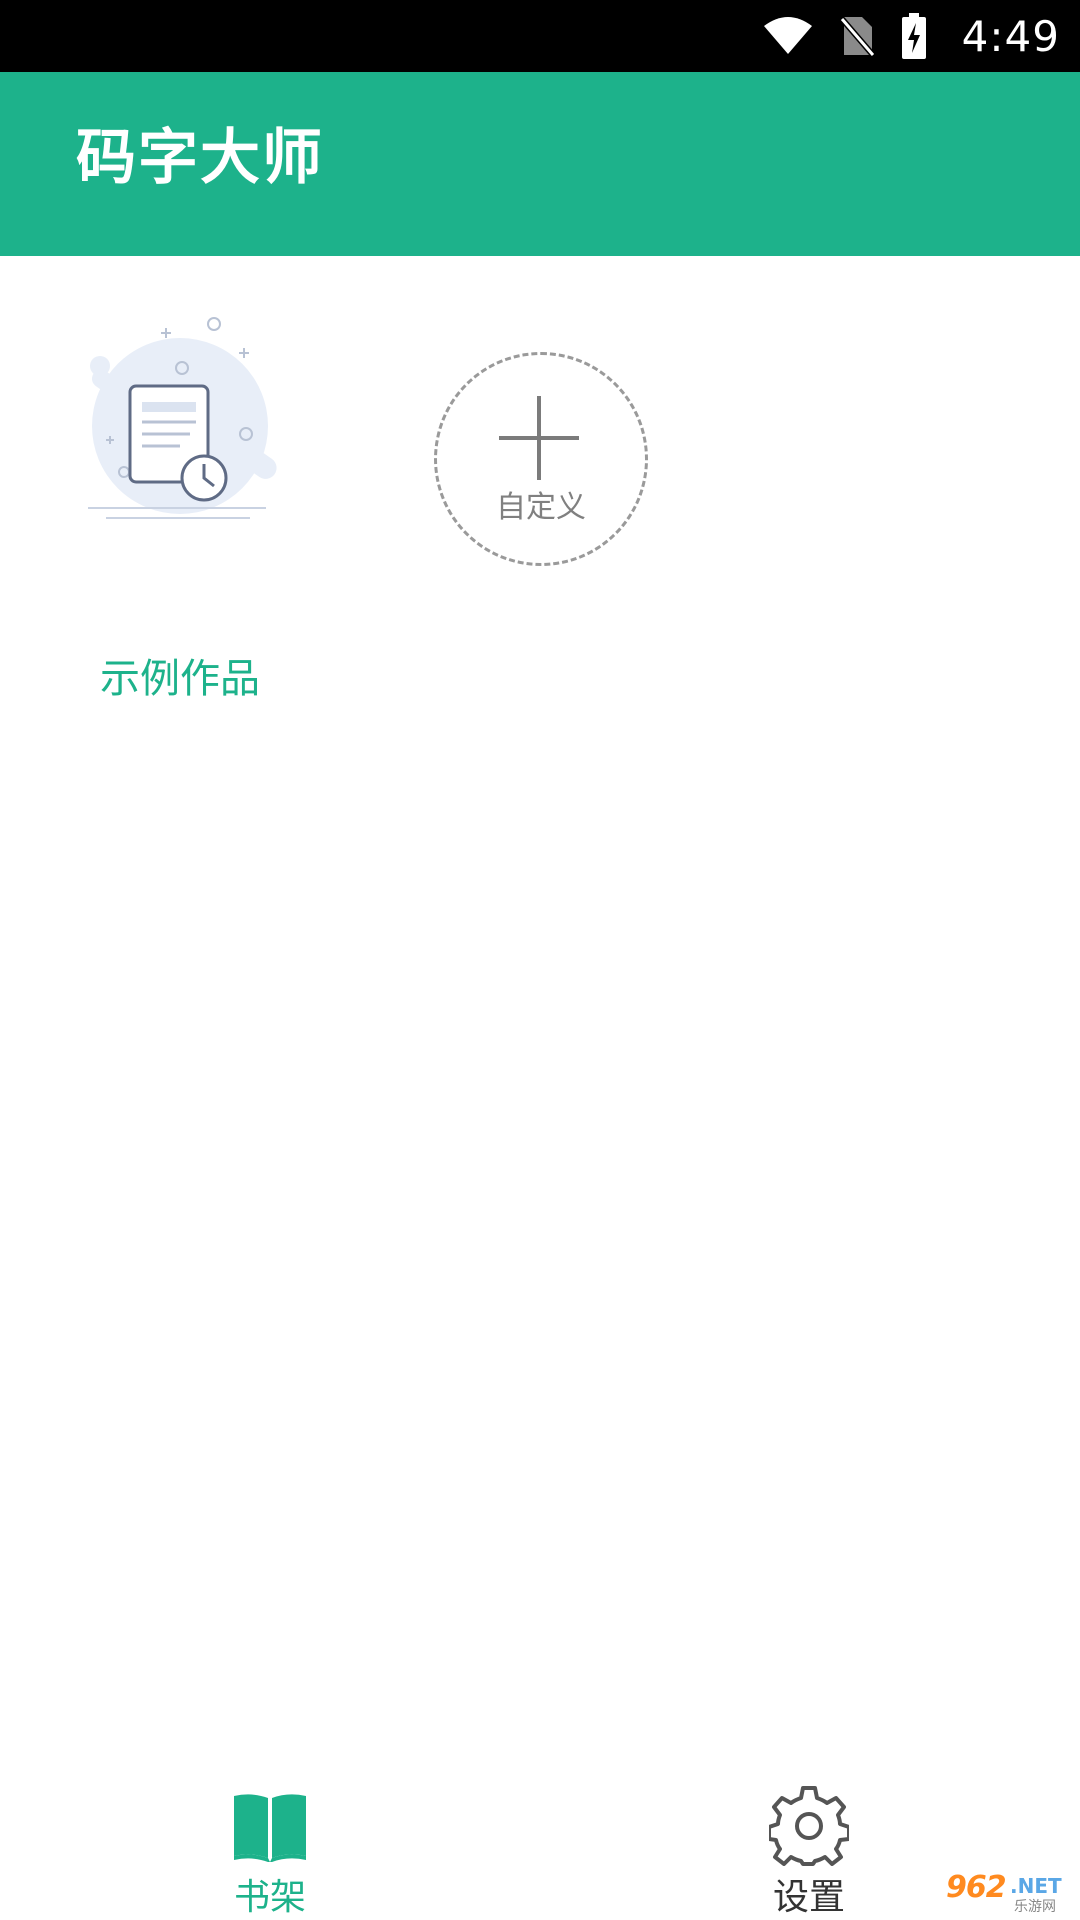  Describe the element at coordinates (1036, 1886) in the screenshot. I see `watermark-suffix: .NET` at that location.